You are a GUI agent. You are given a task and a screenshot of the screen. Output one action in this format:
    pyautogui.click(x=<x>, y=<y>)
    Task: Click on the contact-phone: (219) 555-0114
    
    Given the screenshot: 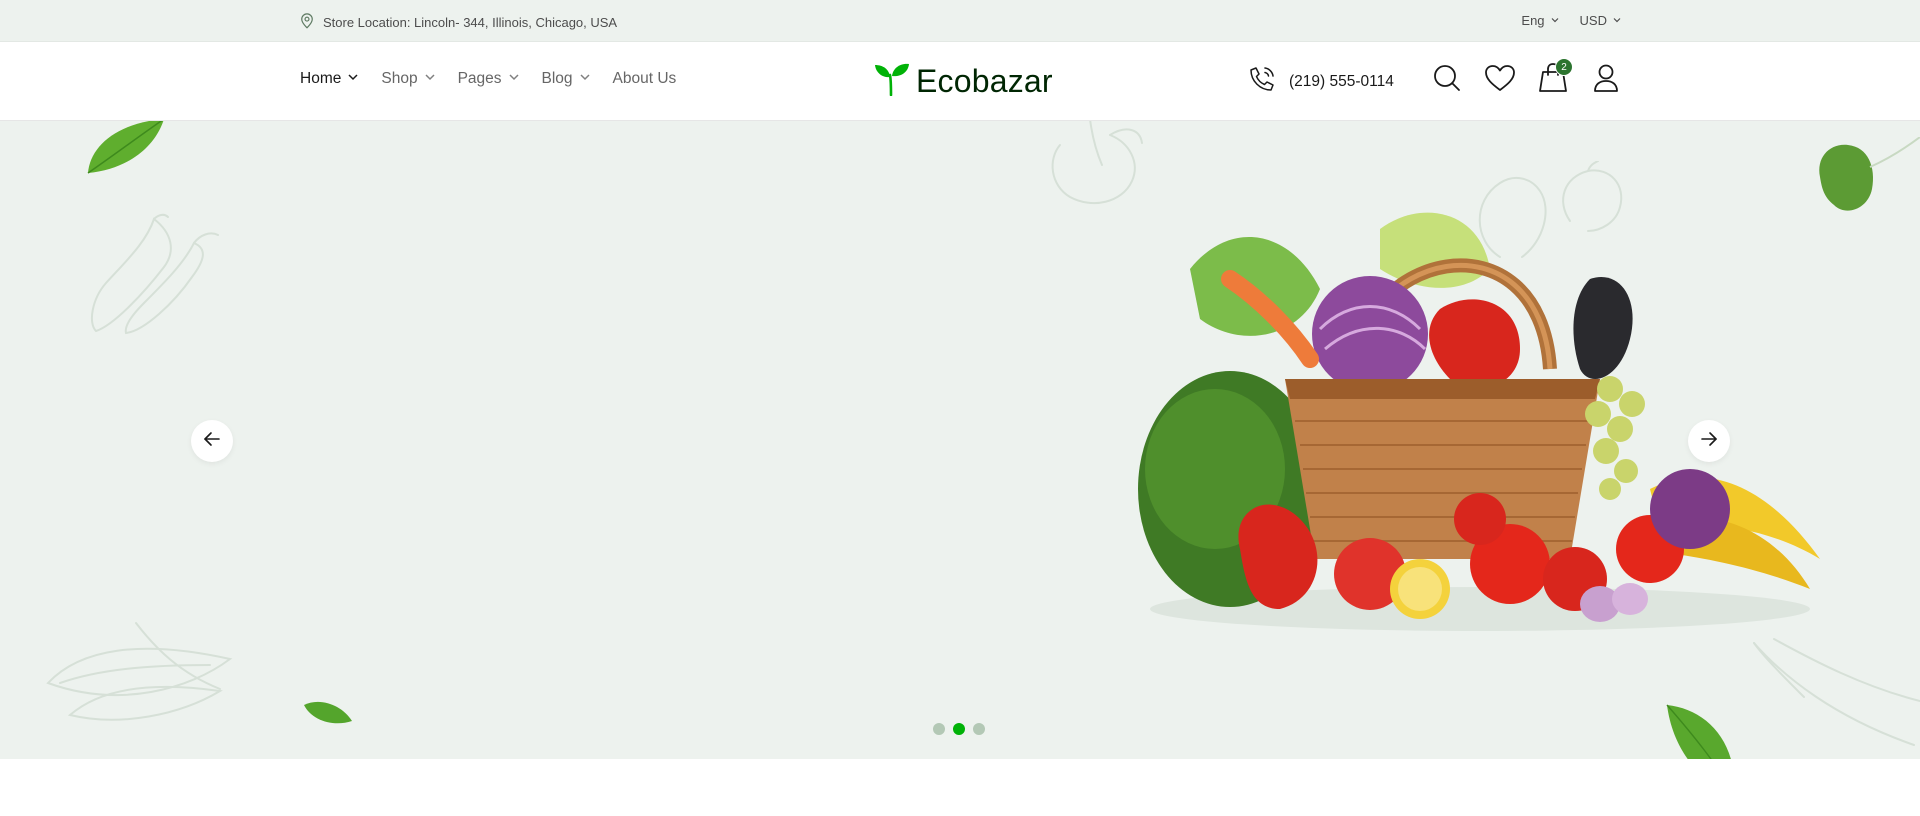 What is the action you would take?
    pyautogui.click(x=1320, y=81)
    